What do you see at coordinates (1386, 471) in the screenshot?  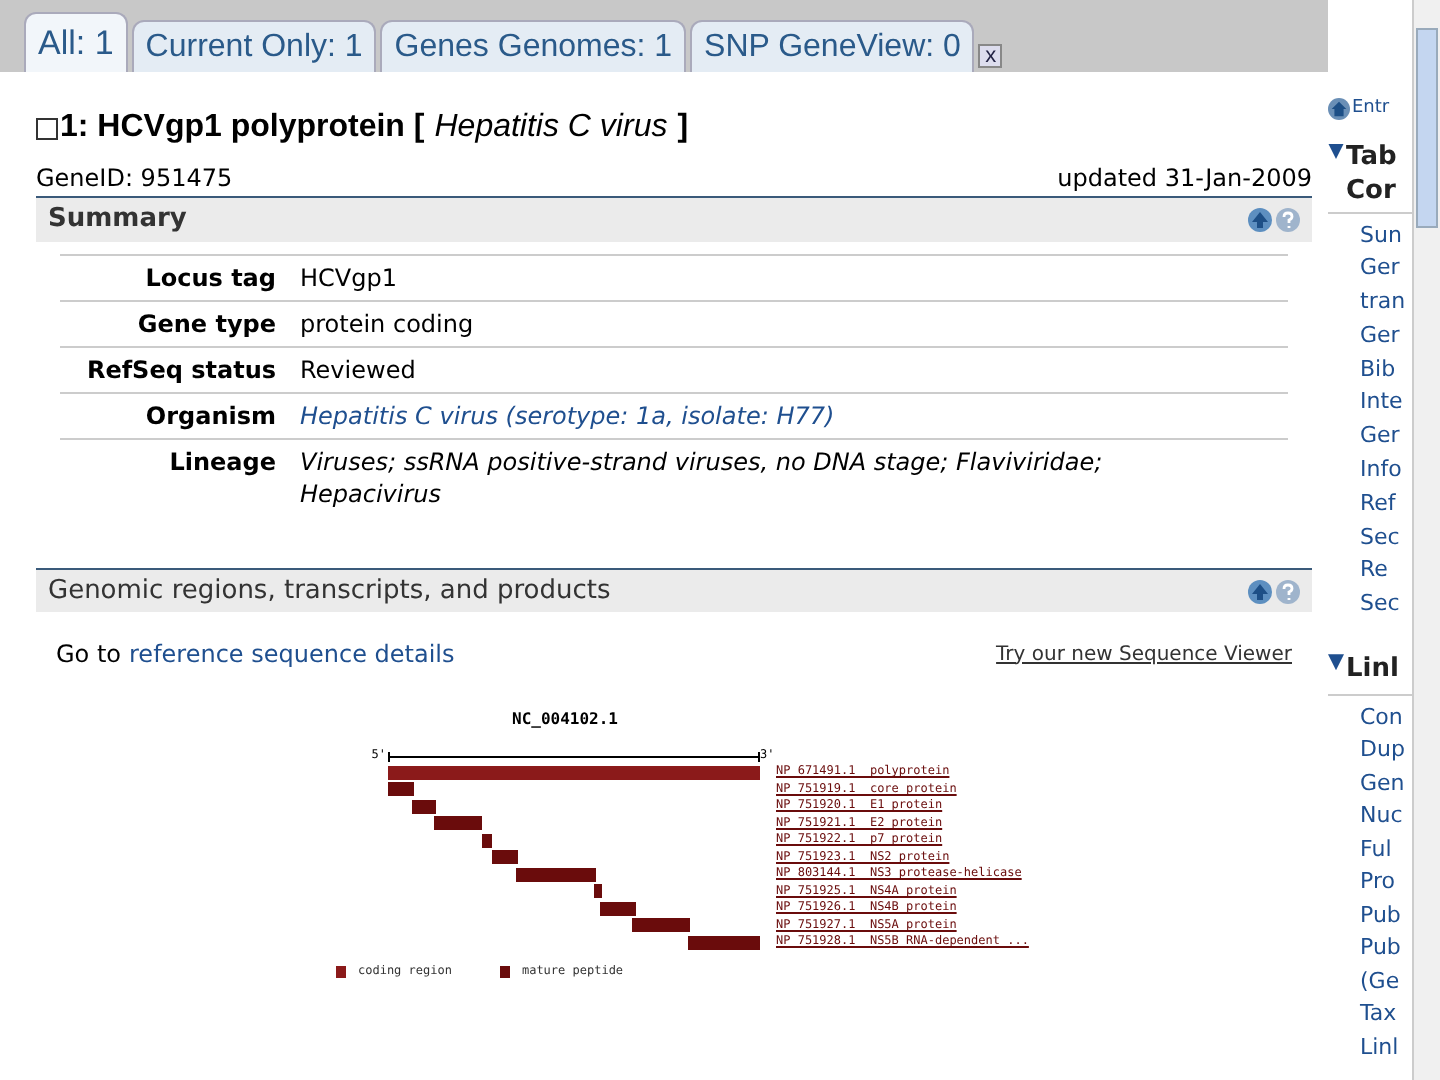 I see `toc-link: Info` at bounding box center [1386, 471].